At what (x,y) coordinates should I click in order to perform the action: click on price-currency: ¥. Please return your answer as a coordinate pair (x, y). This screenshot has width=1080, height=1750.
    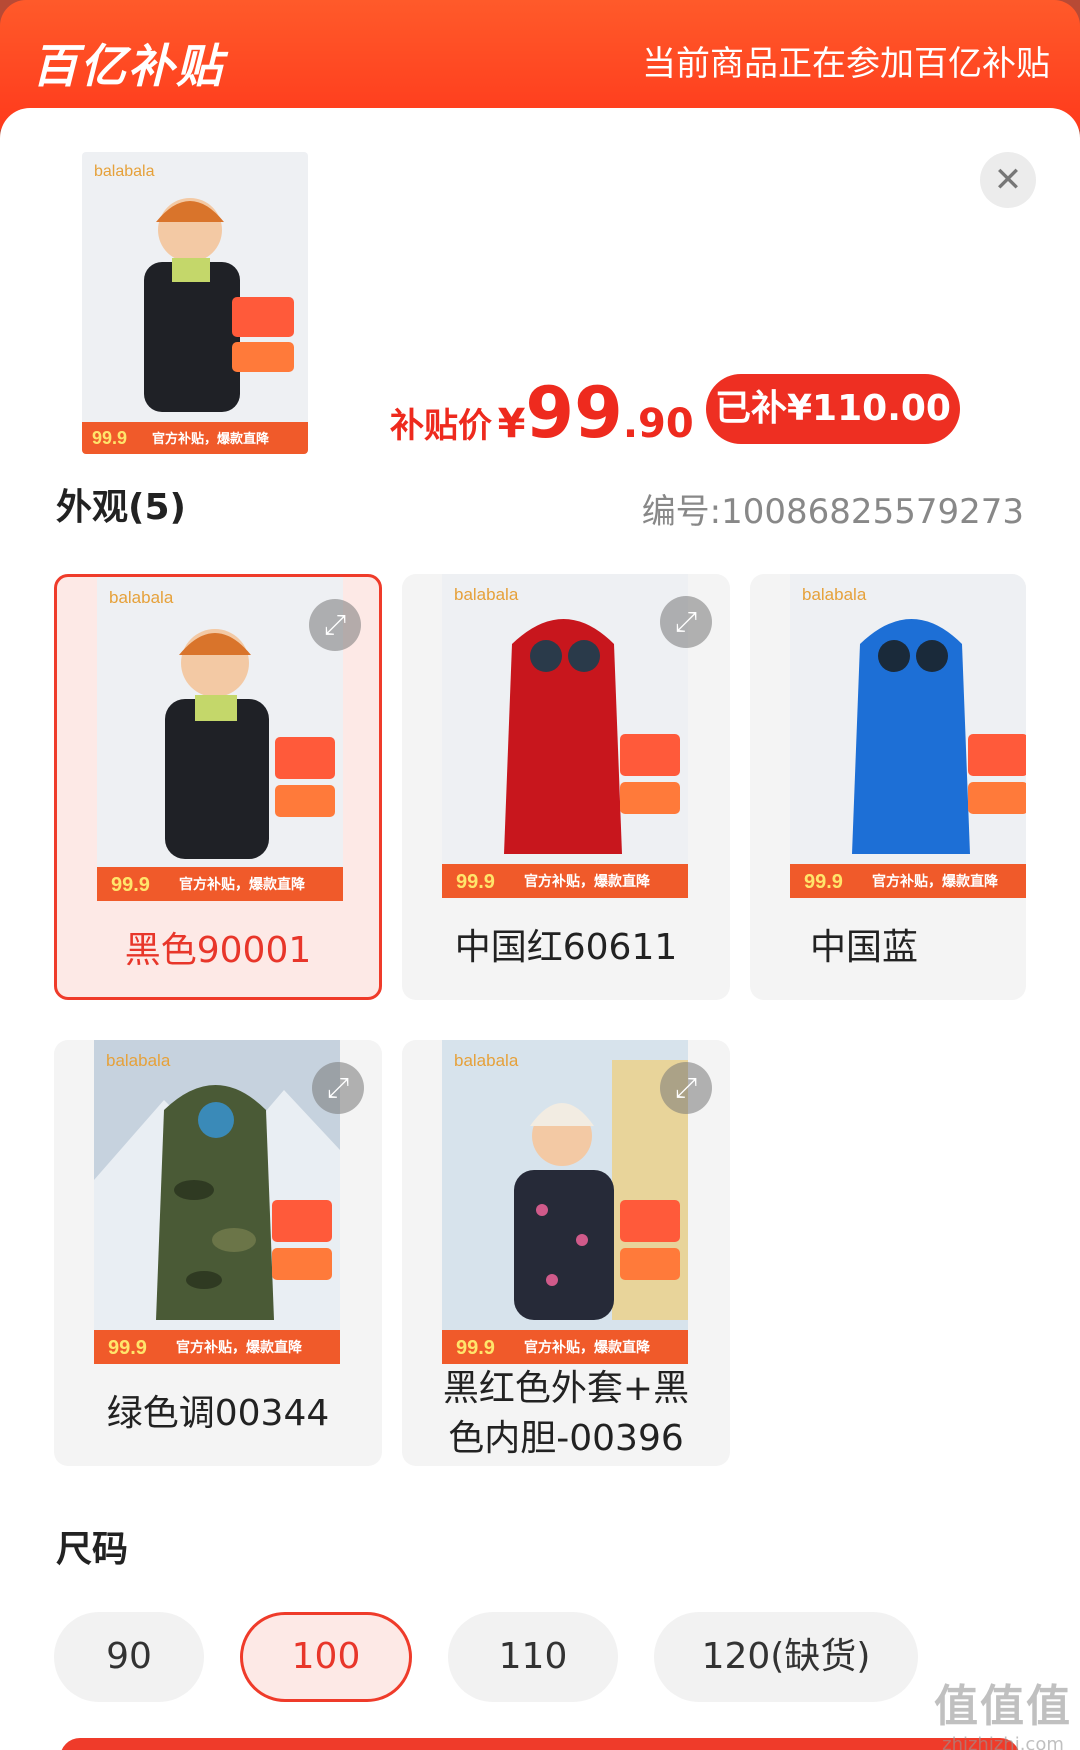
    Looking at the image, I should click on (511, 424).